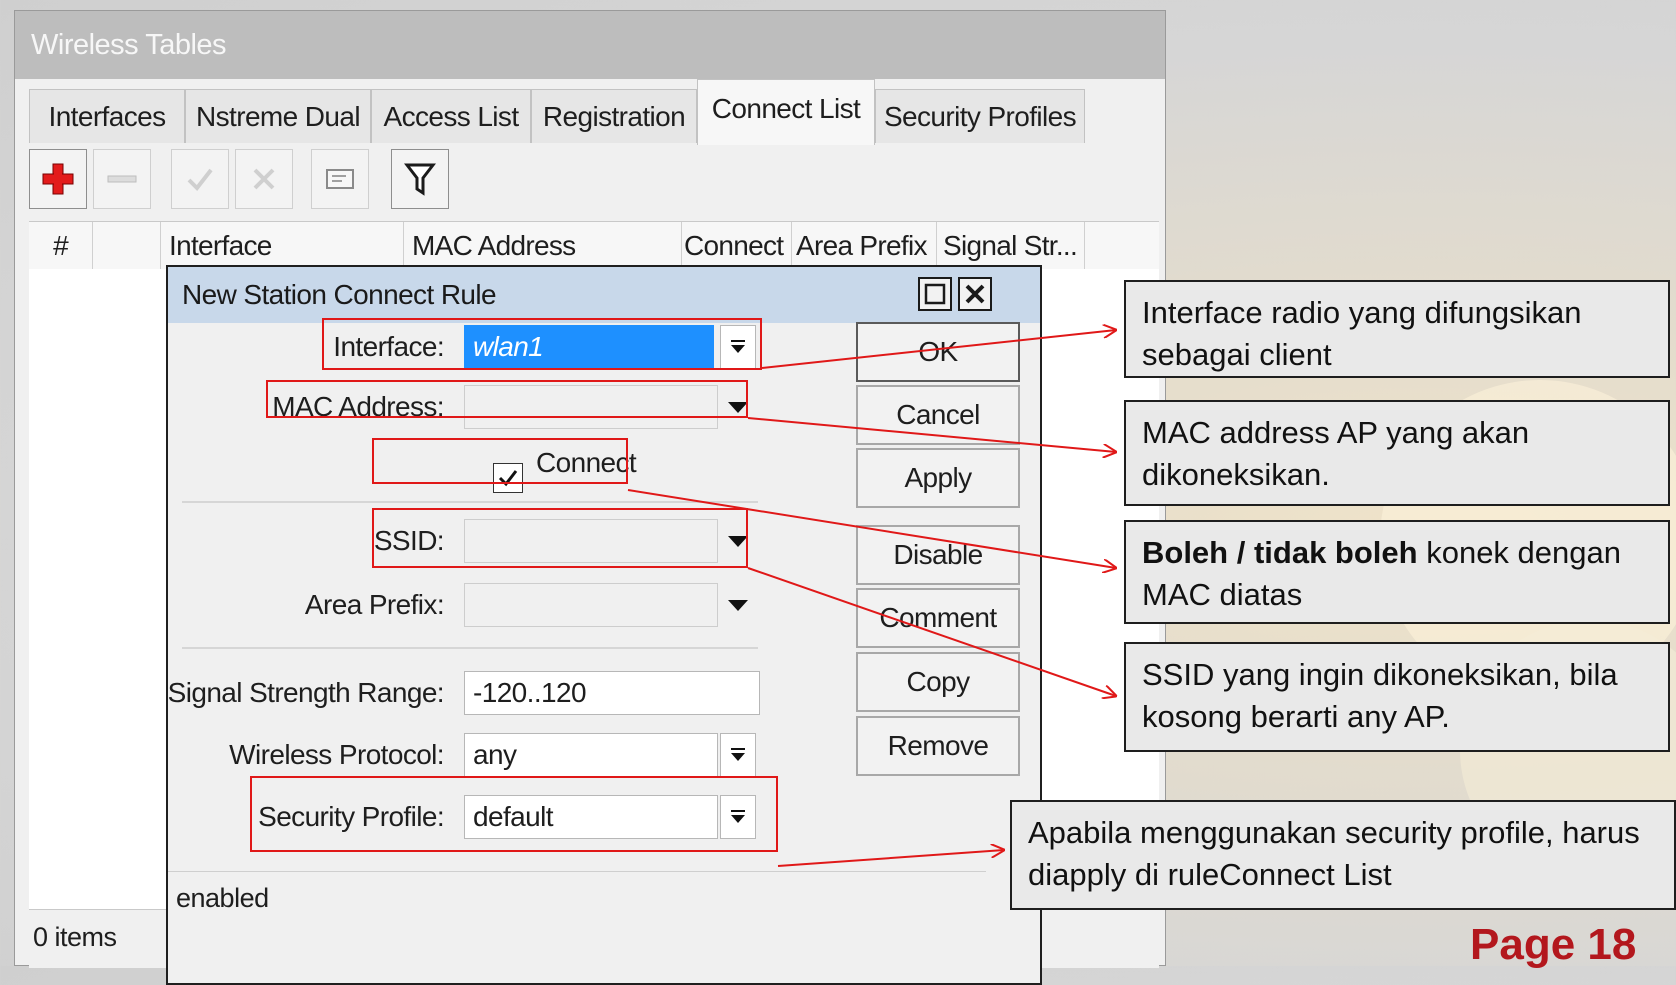  I want to click on check-icon, so click(200, 180).